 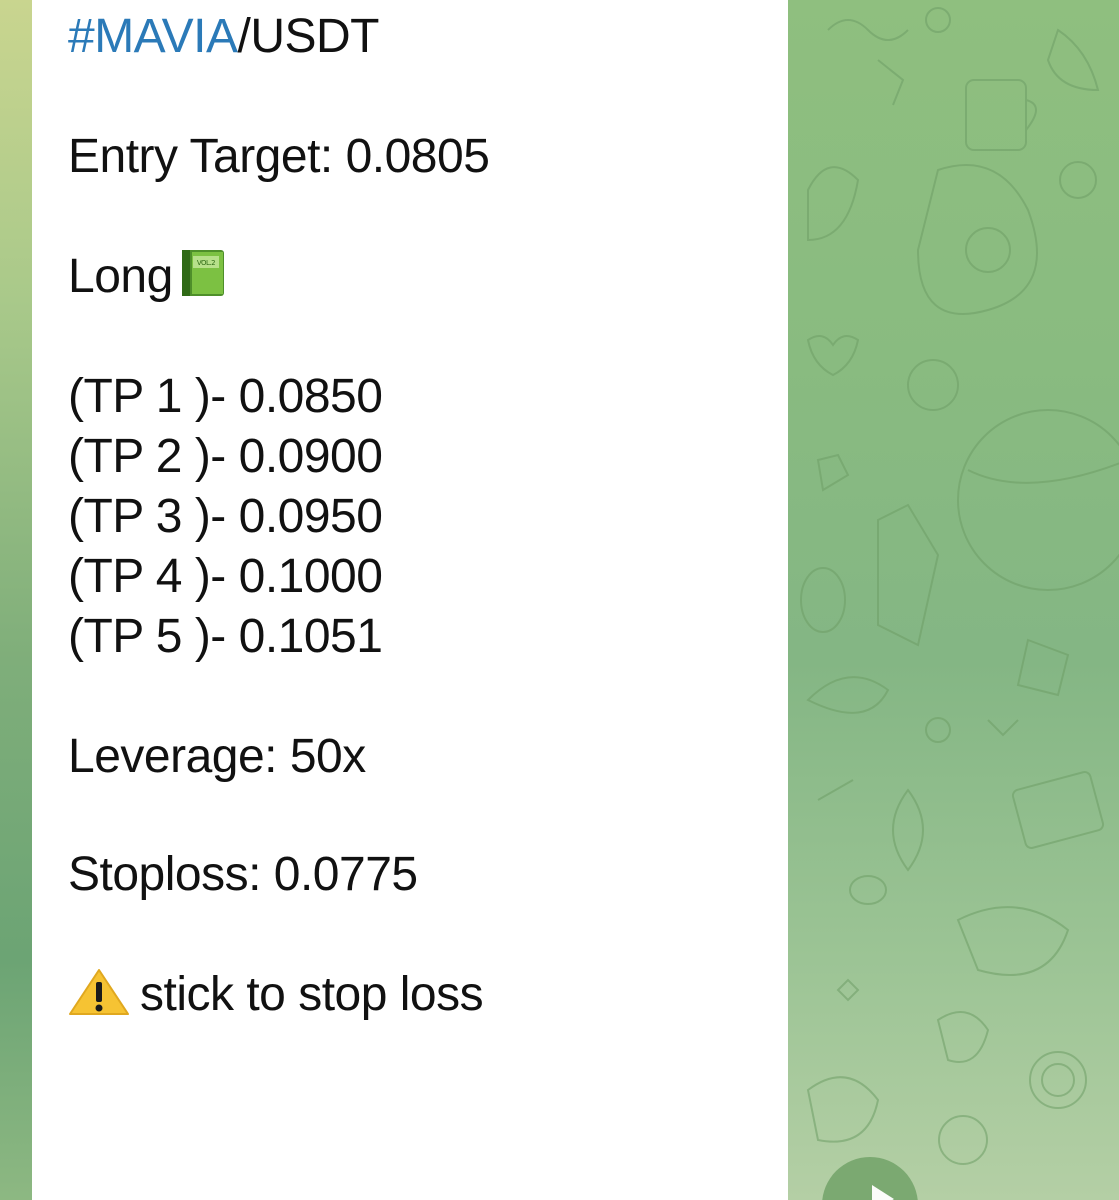 I want to click on green-book-icon: VOL.2, so click(x=202, y=273).